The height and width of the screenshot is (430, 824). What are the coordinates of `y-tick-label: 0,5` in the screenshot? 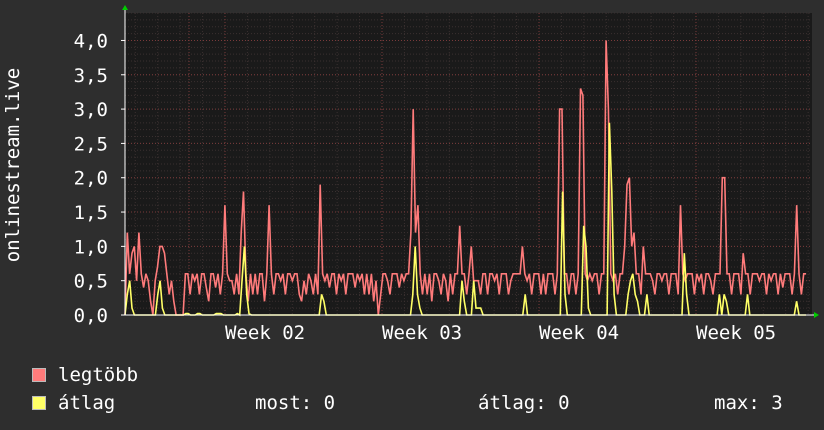 It's located at (91, 282).